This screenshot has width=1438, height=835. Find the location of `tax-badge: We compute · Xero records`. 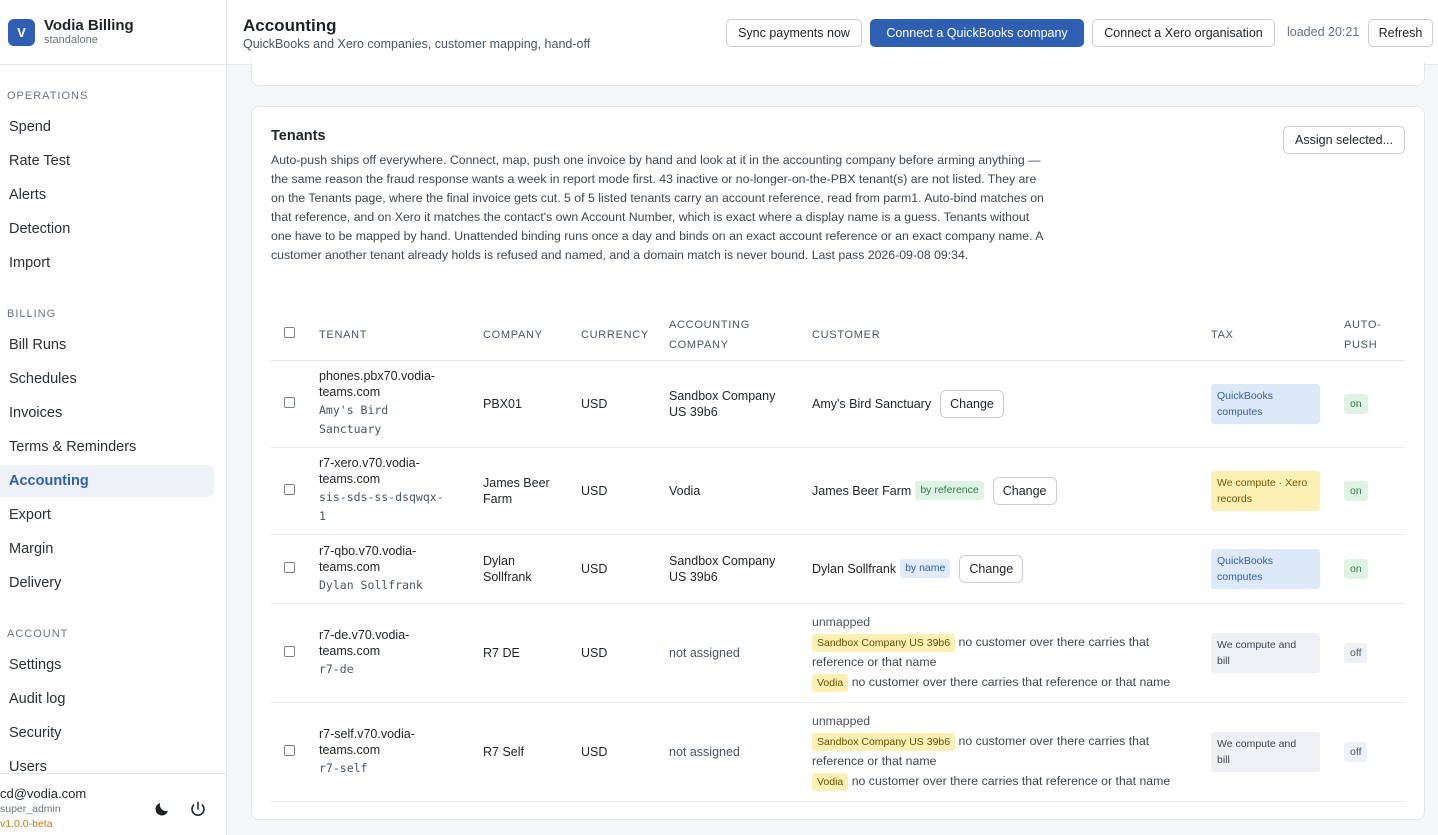

tax-badge: We compute · Xero records is located at coordinates (1265, 490).